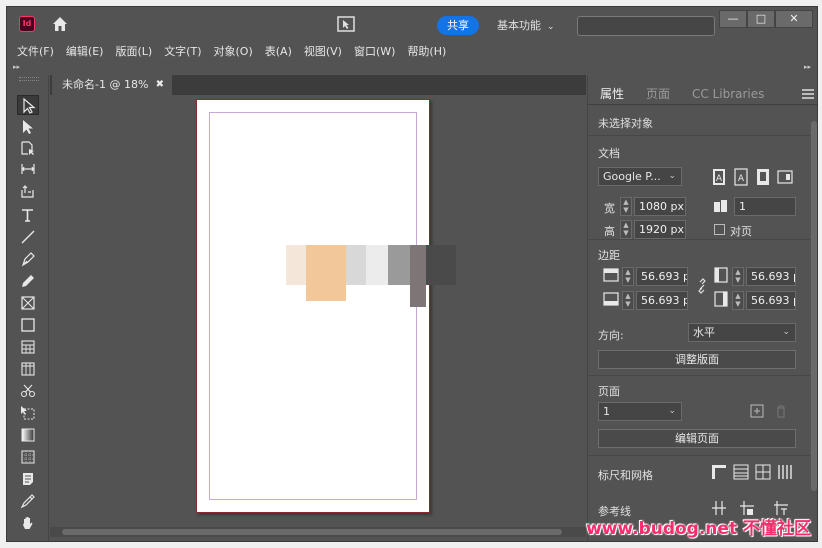  I want to click on height-stepper: ▲ ▼, so click(626, 229).